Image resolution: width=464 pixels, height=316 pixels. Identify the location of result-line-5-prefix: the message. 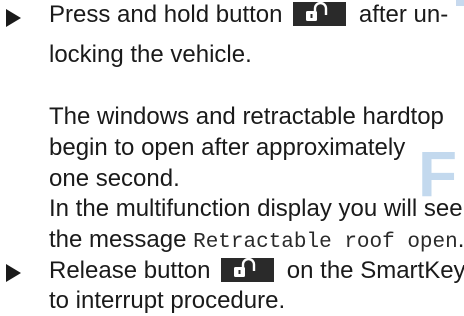
(118, 239).